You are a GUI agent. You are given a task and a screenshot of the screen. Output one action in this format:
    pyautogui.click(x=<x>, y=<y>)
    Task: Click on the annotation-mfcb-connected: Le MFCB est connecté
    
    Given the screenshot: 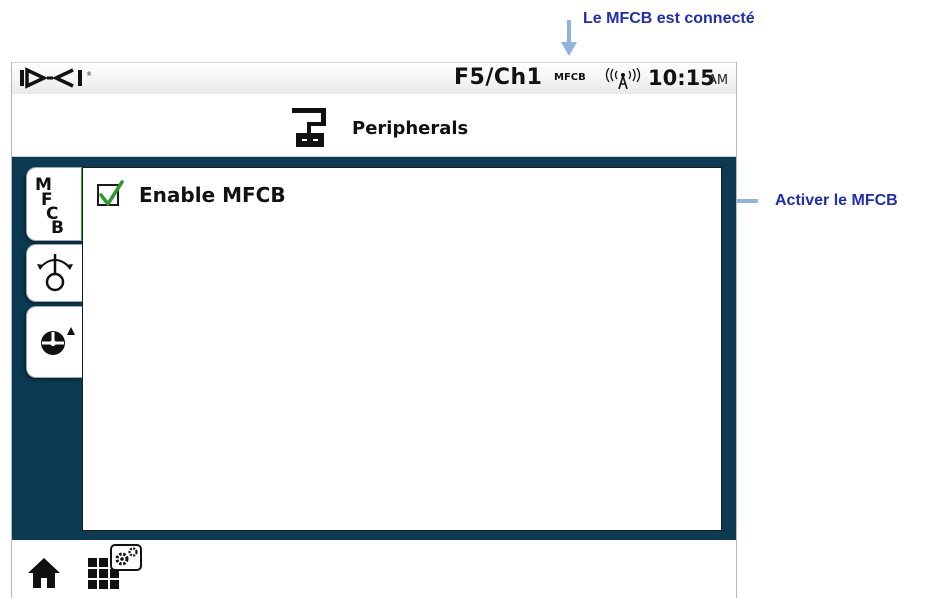 What is the action you would take?
    pyautogui.click(x=669, y=18)
    